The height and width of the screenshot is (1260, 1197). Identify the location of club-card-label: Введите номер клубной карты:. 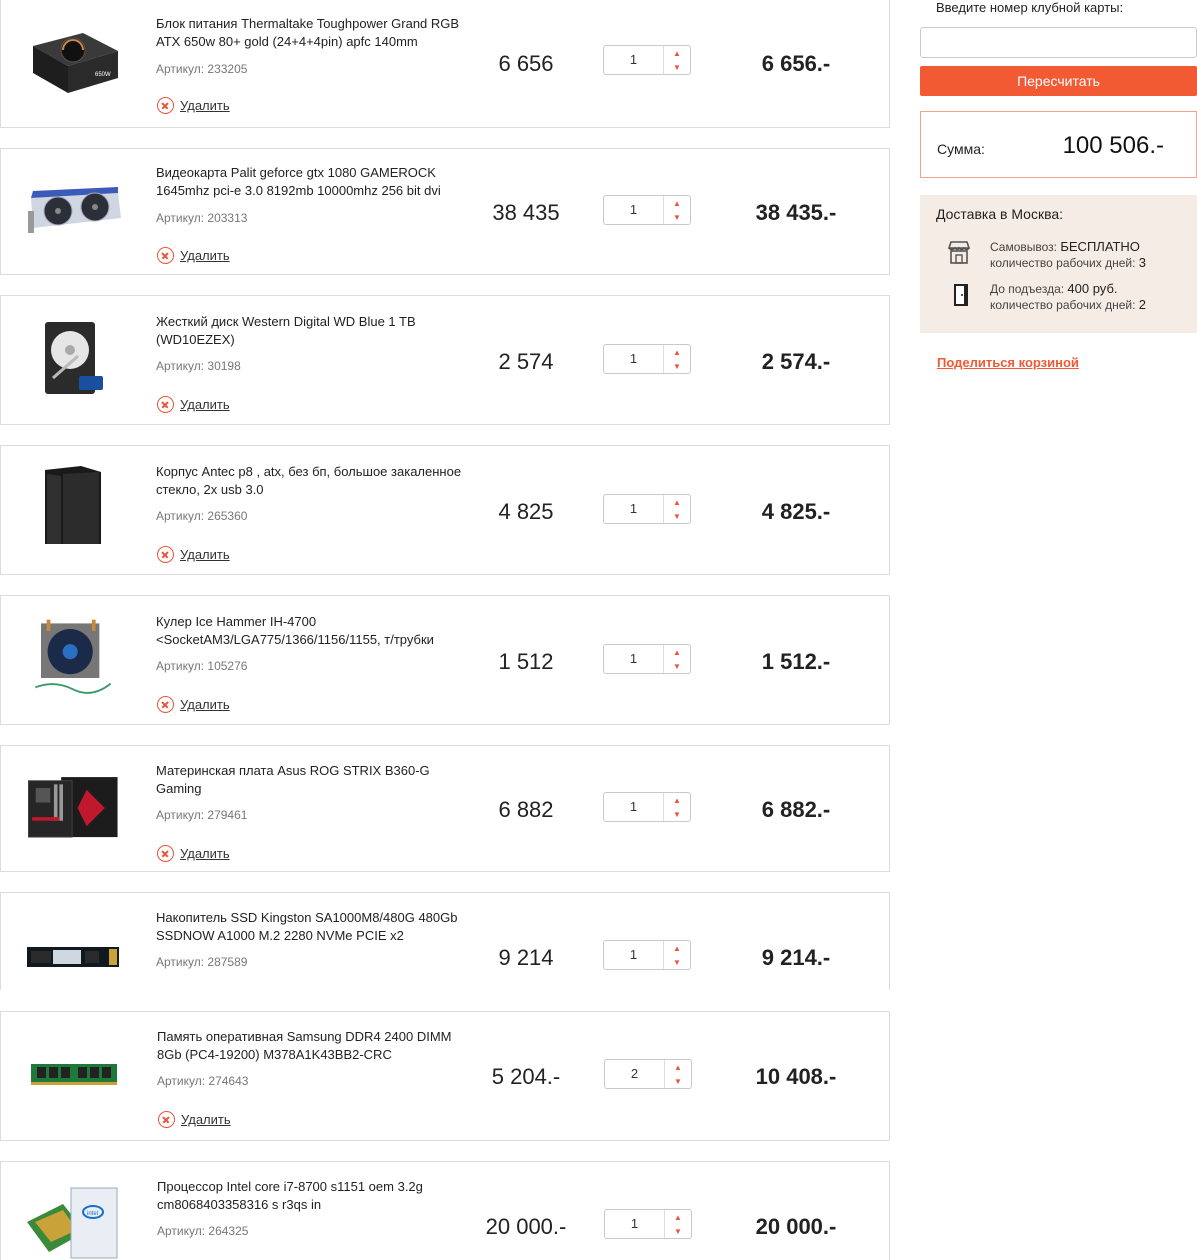
(1030, 7).